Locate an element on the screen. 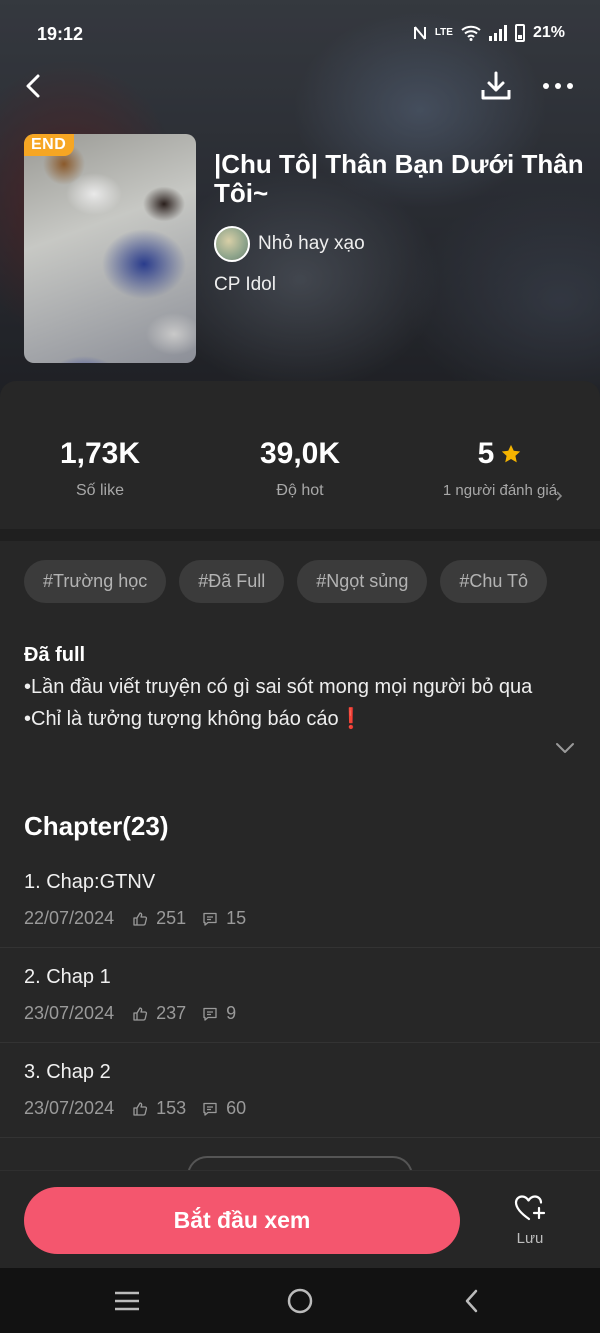  save-button: Lưu is located at coordinates (530, 1223).